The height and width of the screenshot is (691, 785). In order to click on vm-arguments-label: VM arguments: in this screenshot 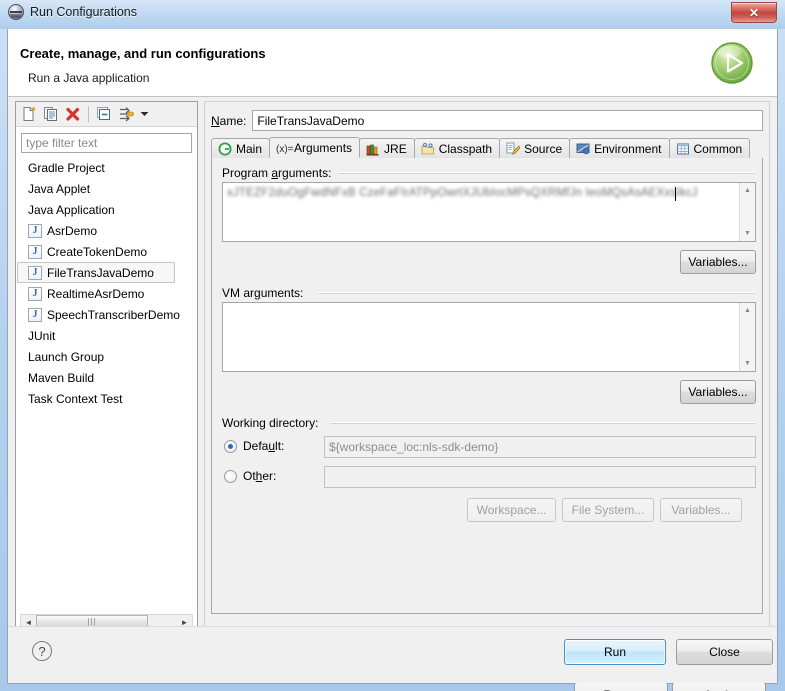, I will do `click(265, 293)`.